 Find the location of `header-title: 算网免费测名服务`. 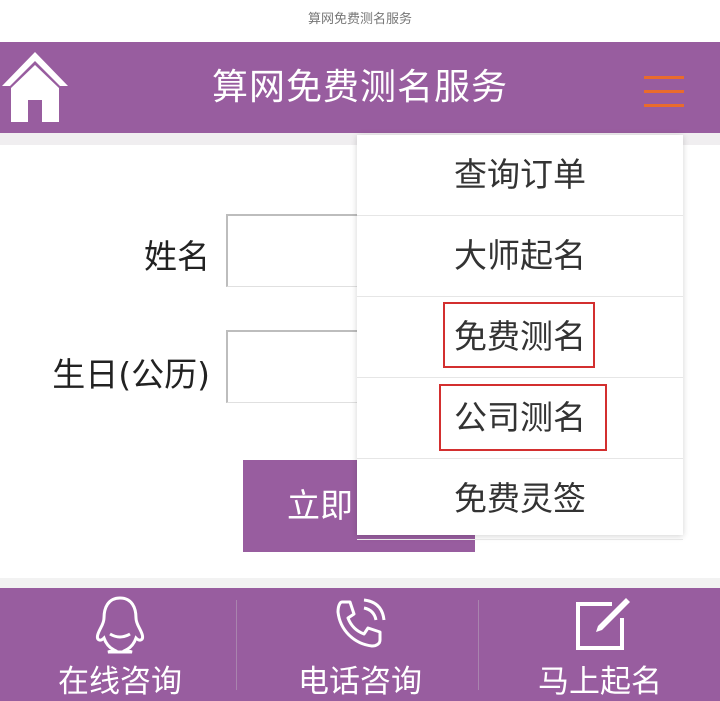

header-title: 算网免费测名服务 is located at coordinates (359, 87).